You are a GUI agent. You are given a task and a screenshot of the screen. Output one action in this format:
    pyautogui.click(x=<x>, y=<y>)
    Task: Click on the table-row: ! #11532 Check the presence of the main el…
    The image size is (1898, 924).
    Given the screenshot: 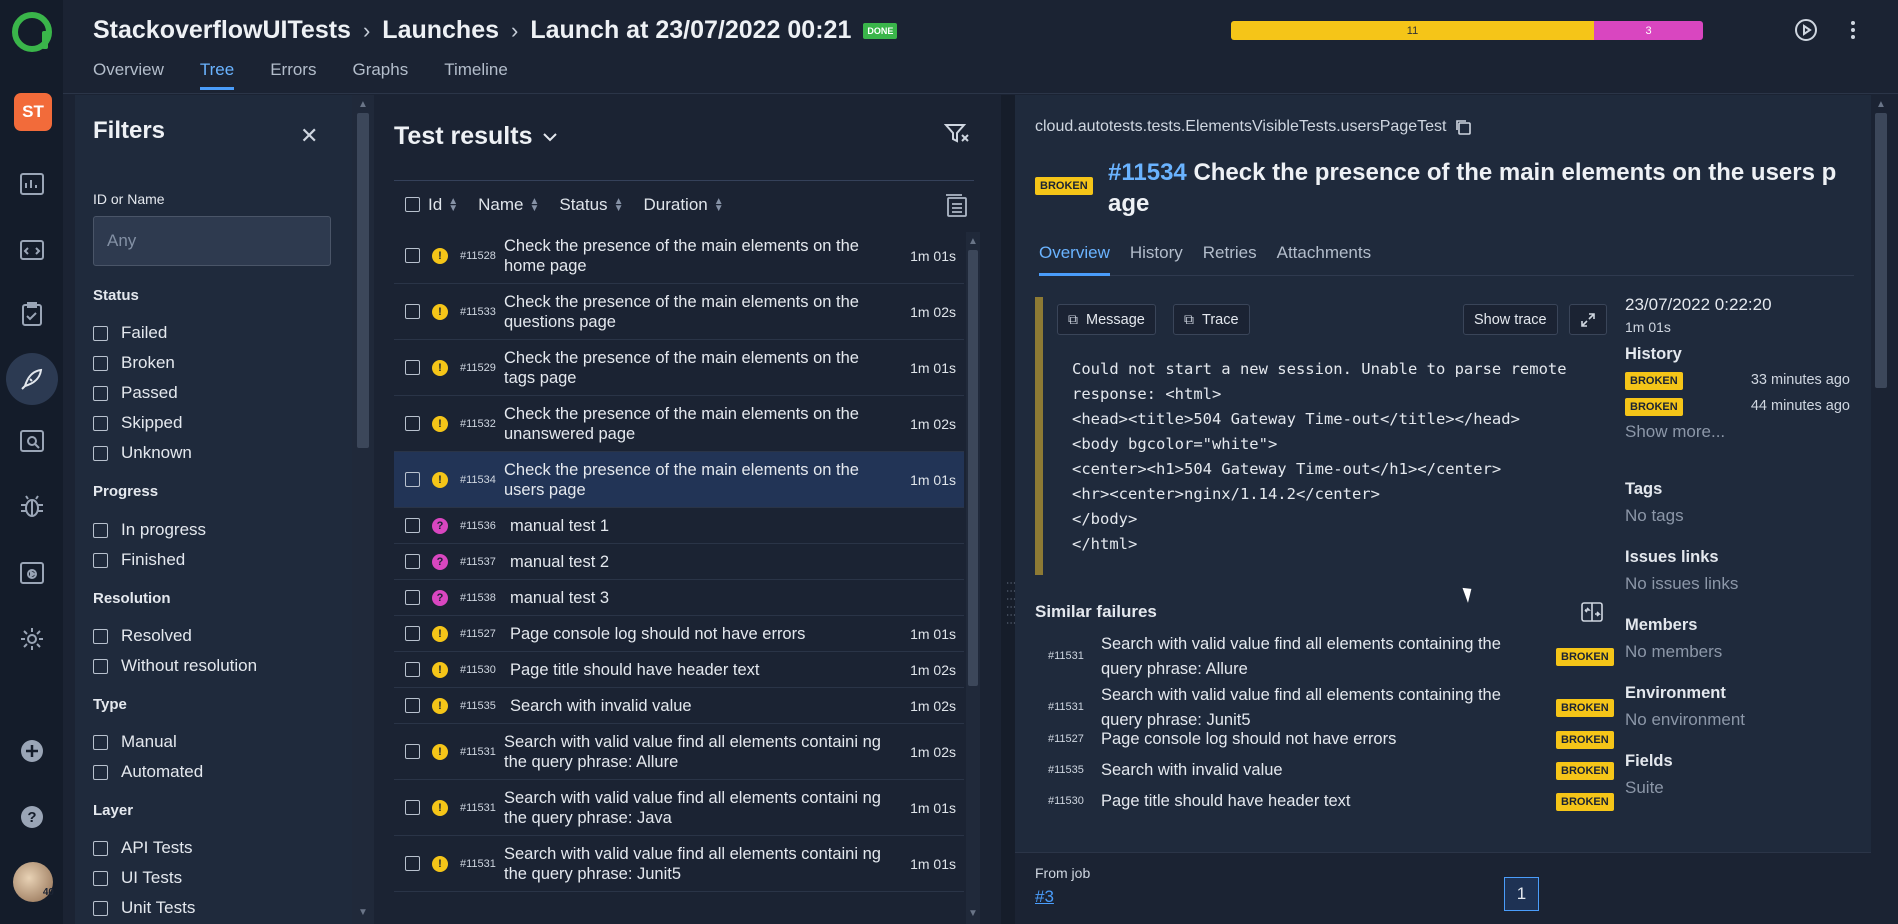 What is the action you would take?
    pyautogui.click(x=679, y=424)
    